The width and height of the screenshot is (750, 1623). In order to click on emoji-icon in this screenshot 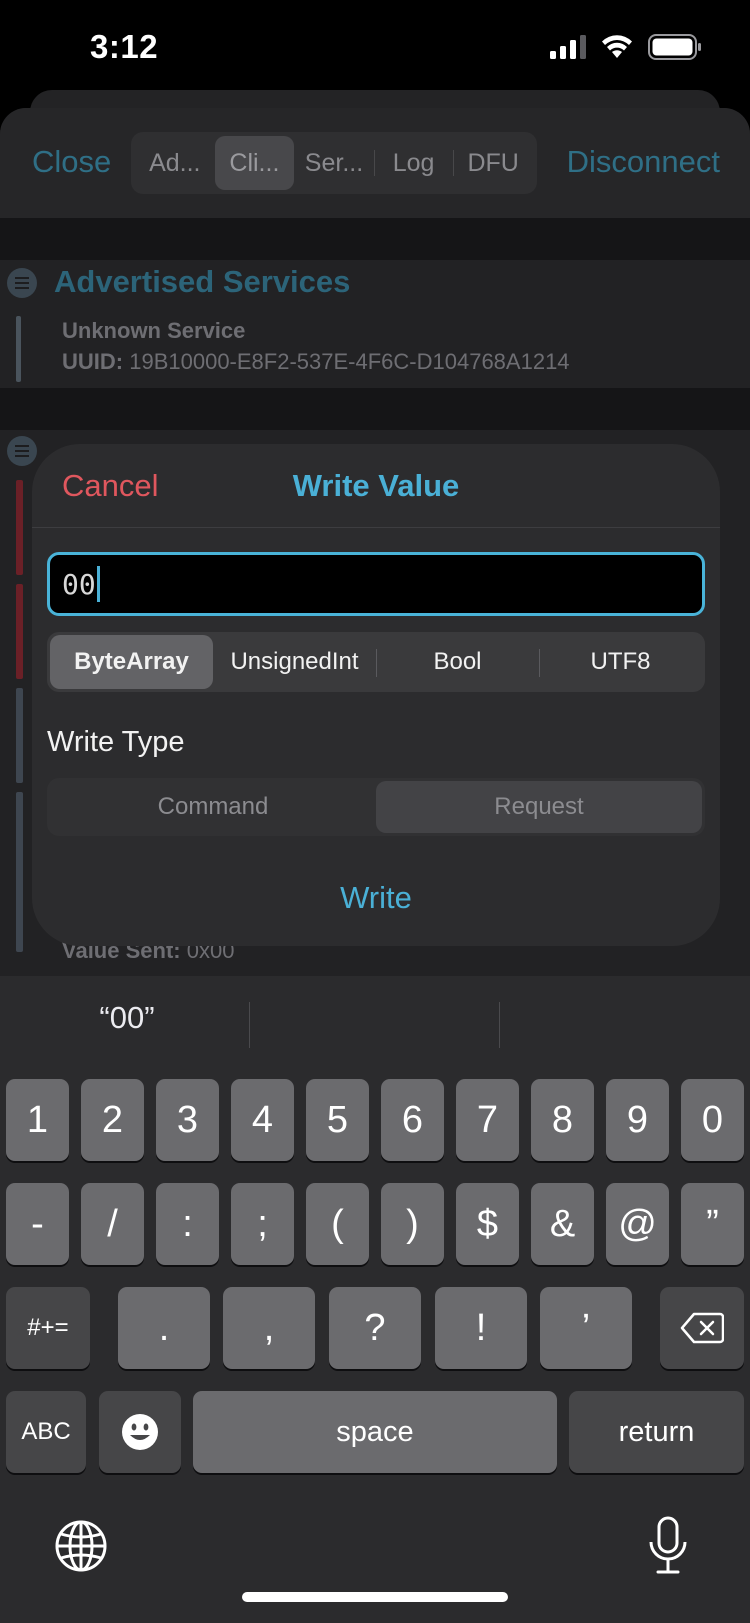, I will do `click(140, 1432)`.